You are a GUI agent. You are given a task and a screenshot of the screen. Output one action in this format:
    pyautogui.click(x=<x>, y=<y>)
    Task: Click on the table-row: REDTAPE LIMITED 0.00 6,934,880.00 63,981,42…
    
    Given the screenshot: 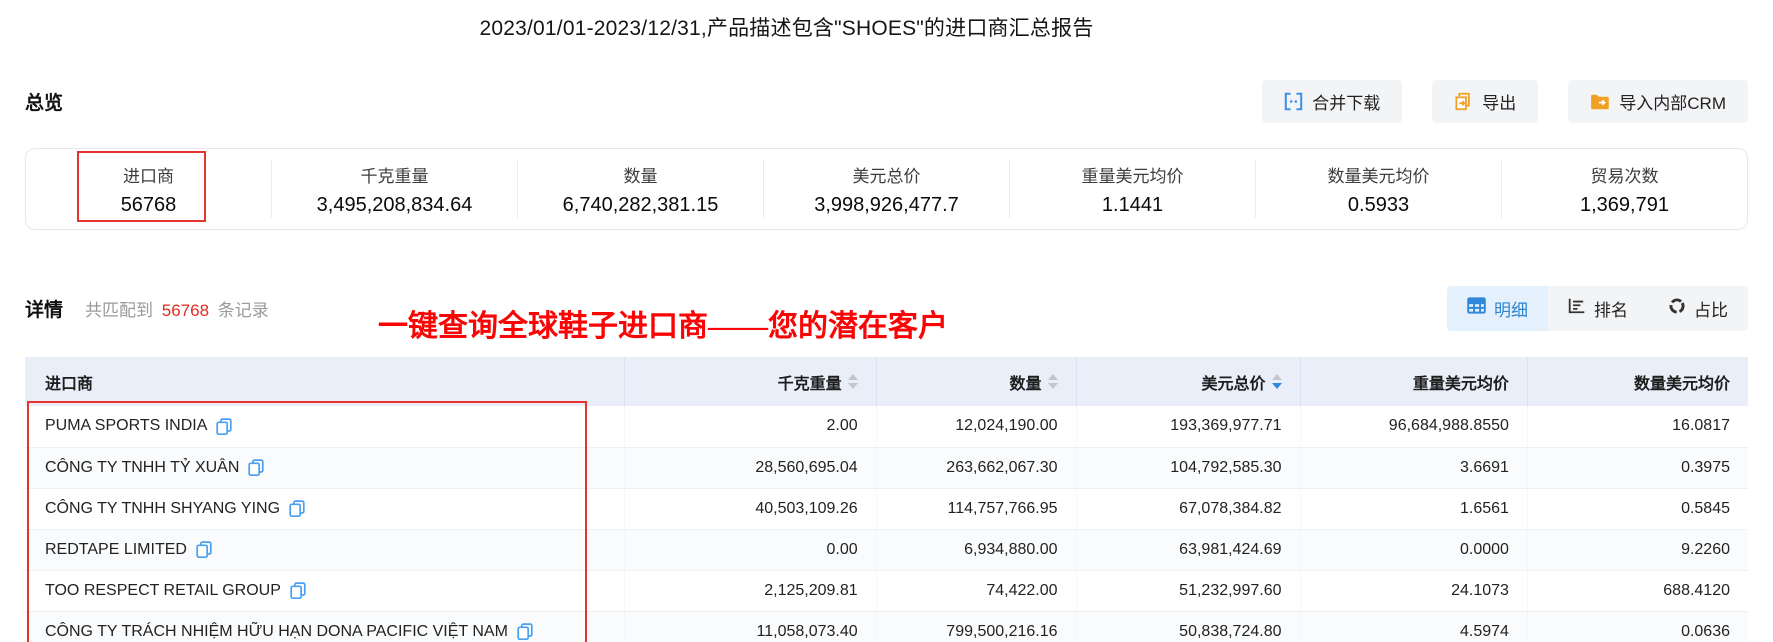 What is the action you would take?
    pyautogui.click(x=886, y=550)
    